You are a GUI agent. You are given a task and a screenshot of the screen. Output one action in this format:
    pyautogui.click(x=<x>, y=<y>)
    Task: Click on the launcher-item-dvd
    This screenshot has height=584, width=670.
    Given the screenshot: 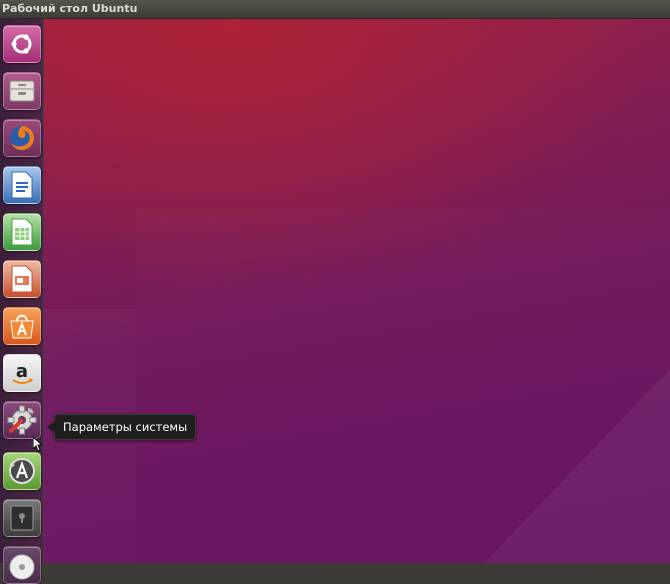 What is the action you would take?
    pyautogui.click(x=22, y=565)
    